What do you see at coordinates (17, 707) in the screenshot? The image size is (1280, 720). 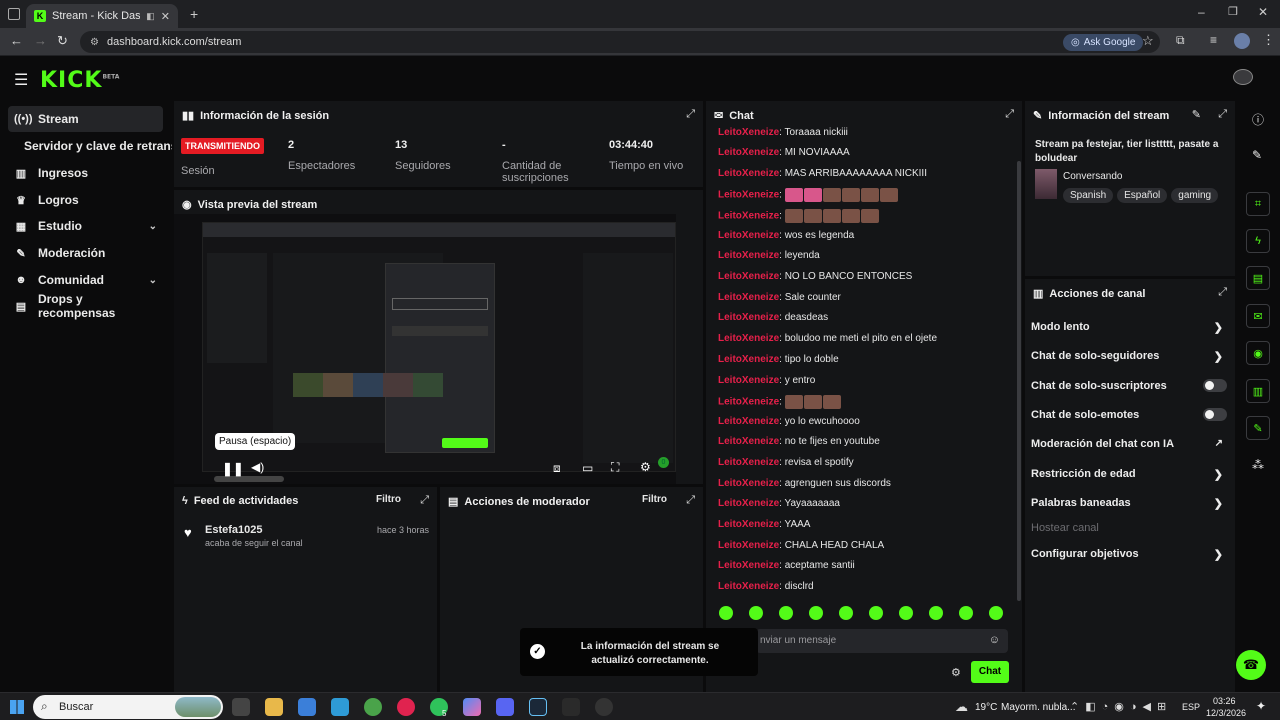 I see `windows-start-icon` at bounding box center [17, 707].